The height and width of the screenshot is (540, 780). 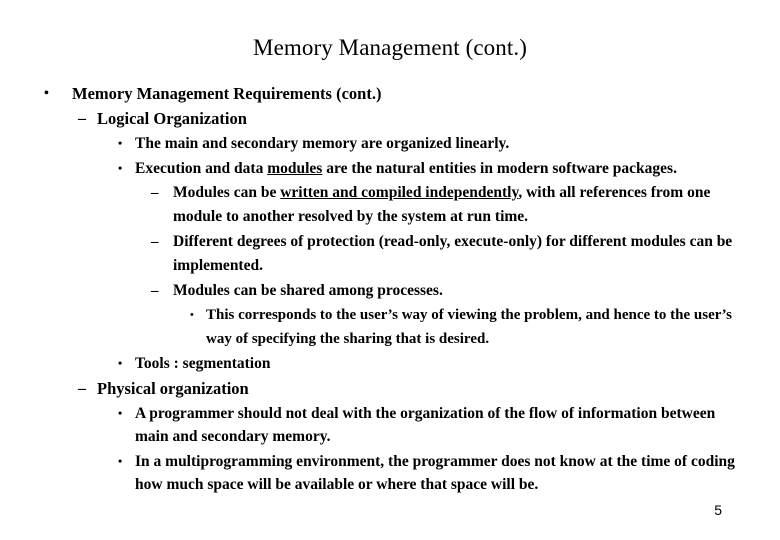 What do you see at coordinates (173, 388) in the screenshot?
I see `bullet-item-text: Physical organization` at bounding box center [173, 388].